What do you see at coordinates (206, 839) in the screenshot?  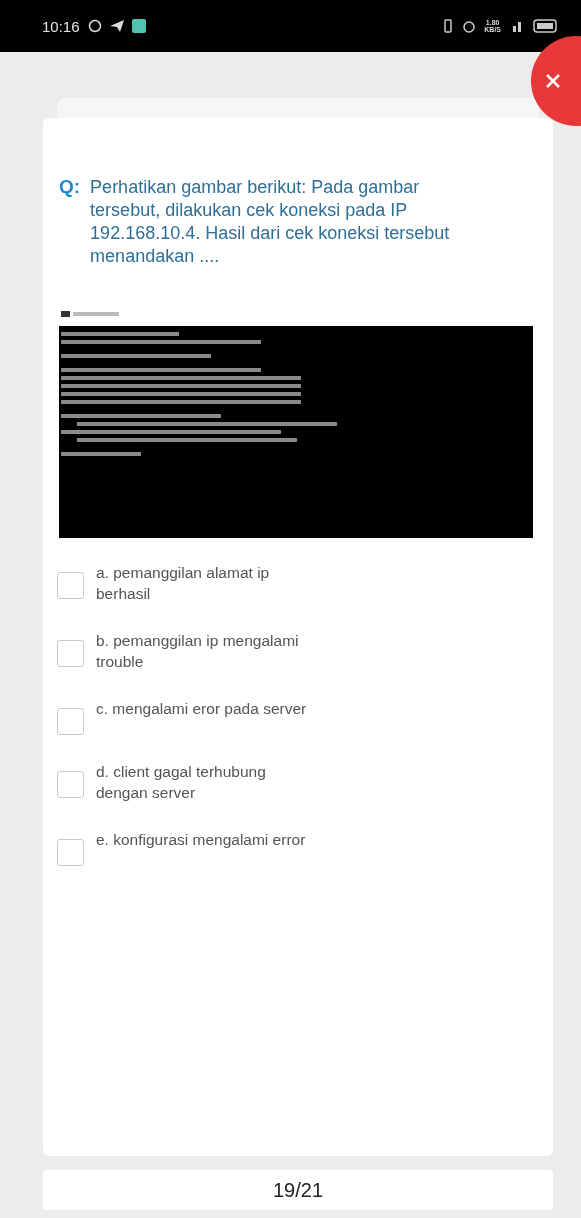 I see `option-label: e. konfigurasi mengalami error` at bounding box center [206, 839].